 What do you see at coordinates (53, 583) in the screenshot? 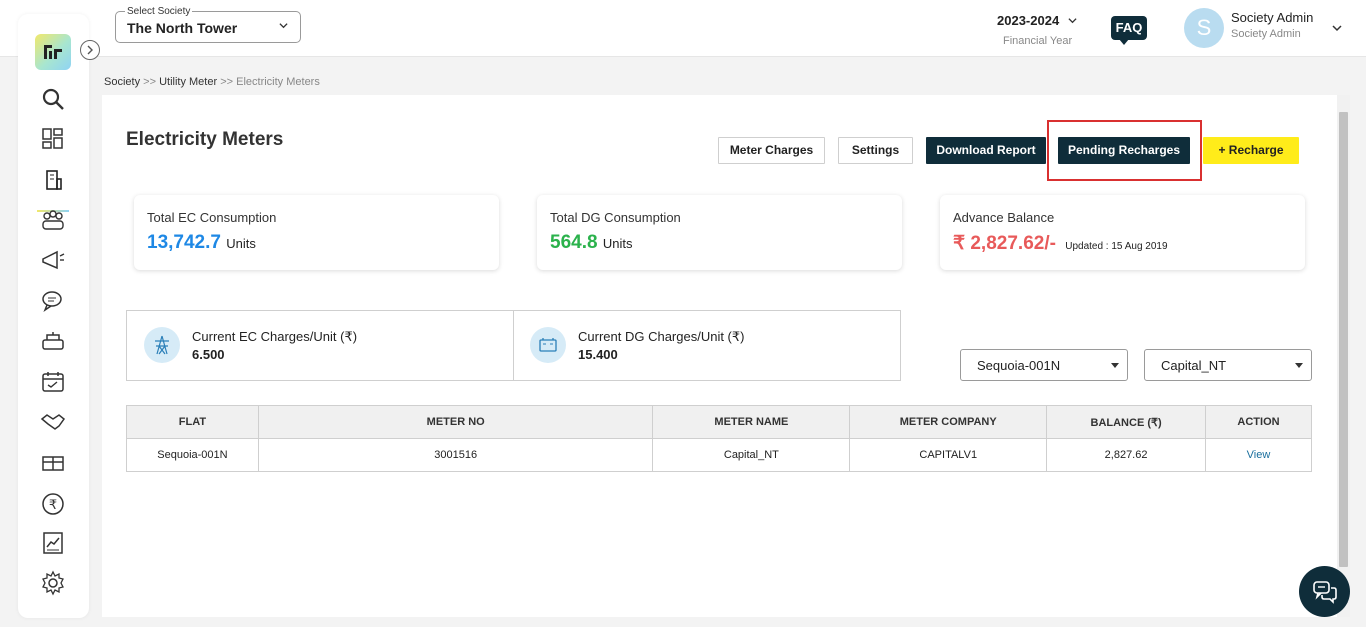
I see `gear-icon` at bounding box center [53, 583].